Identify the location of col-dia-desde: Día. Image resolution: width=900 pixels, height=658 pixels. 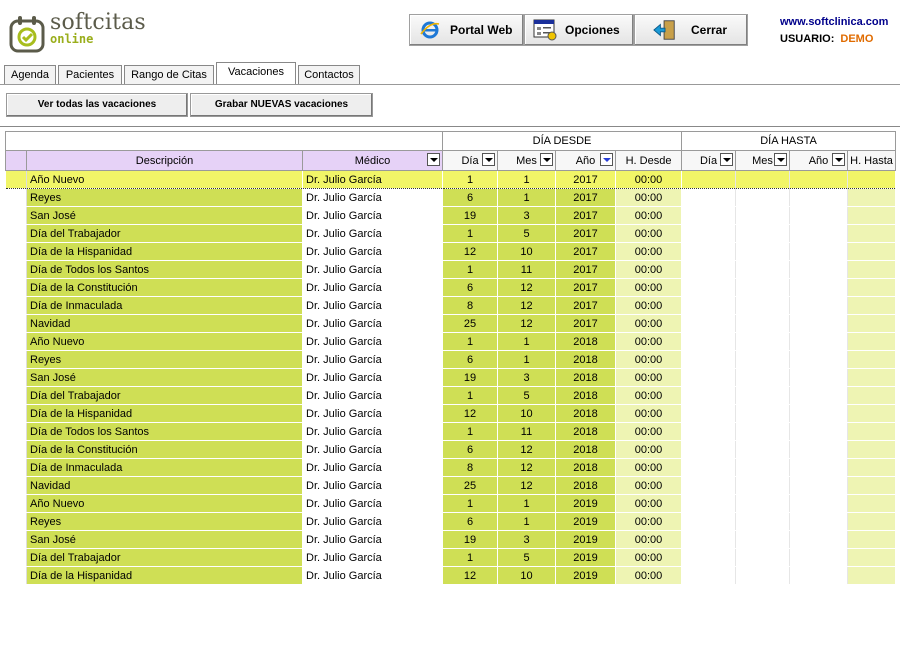
(470, 160).